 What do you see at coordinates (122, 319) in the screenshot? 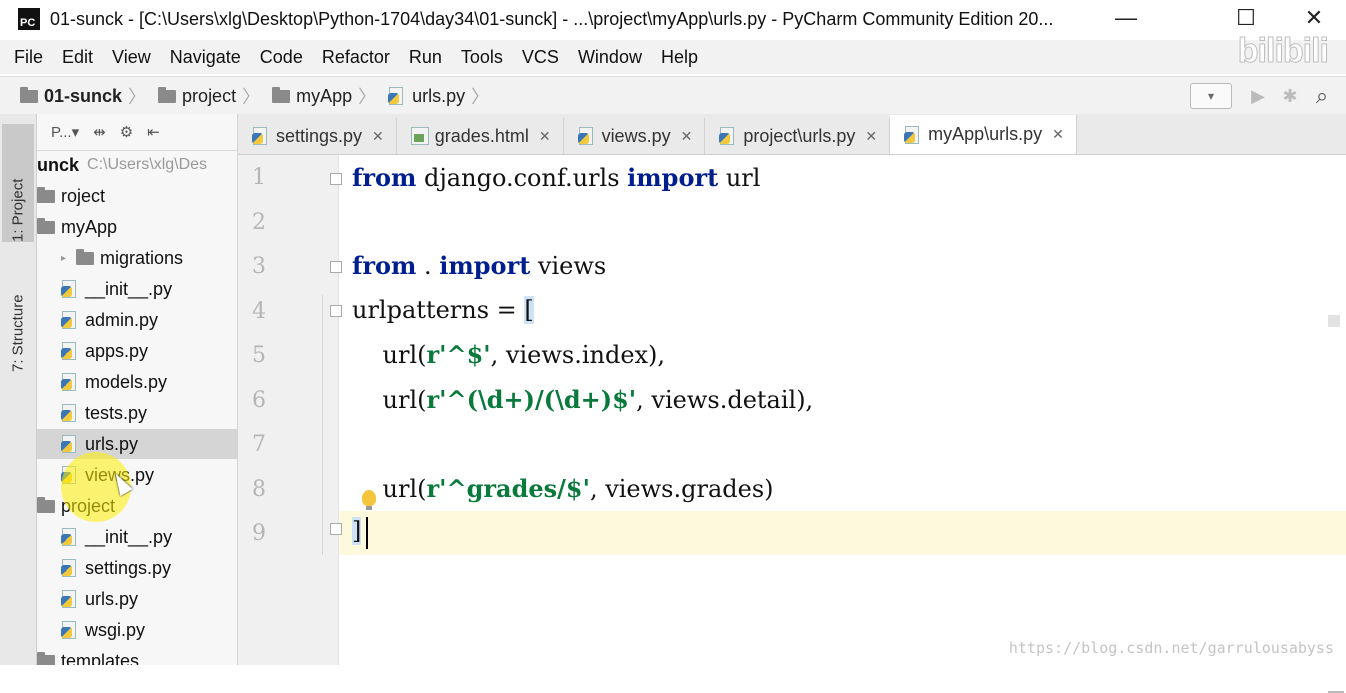
I see `tree-item-label: admin.py` at bounding box center [122, 319].